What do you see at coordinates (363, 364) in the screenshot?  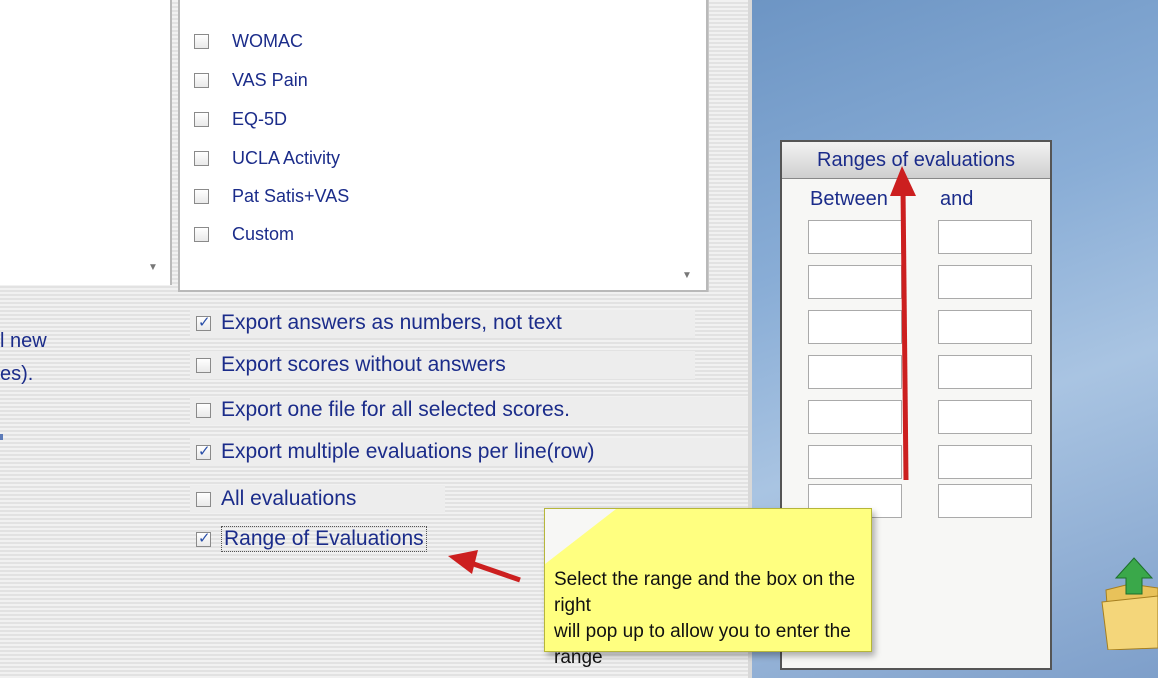 I see `option-label: Export scores without answers` at bounding box center [363, 364].